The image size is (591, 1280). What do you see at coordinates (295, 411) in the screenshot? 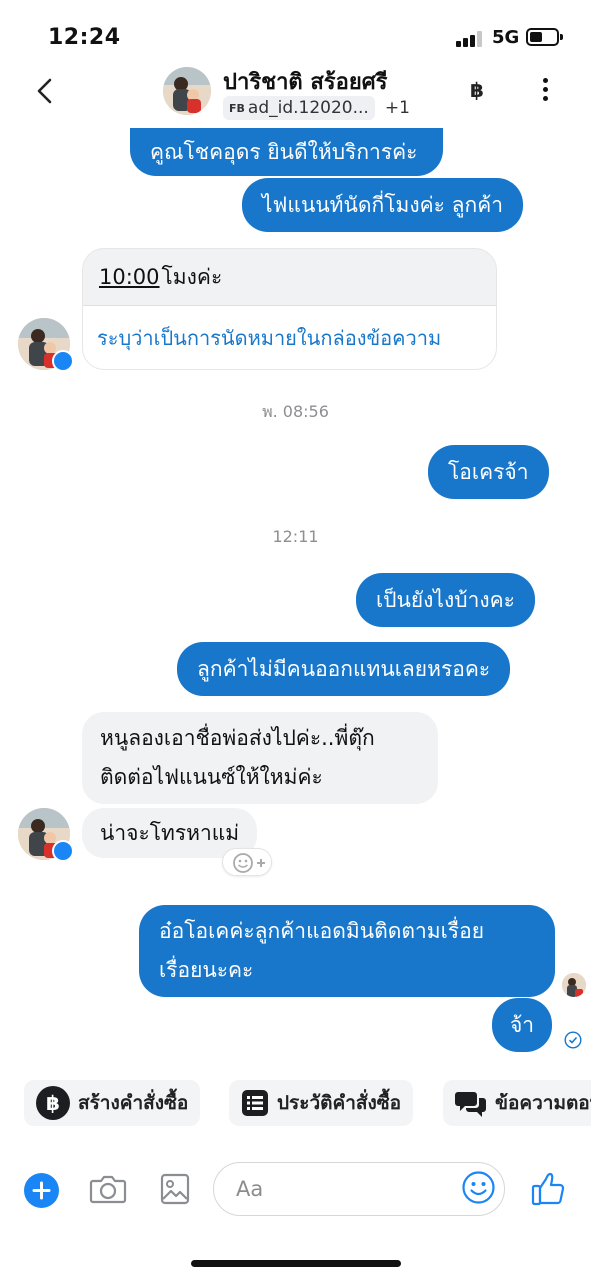
I see `timestamp: พ. 08:56` at bounding box center [295, 411].